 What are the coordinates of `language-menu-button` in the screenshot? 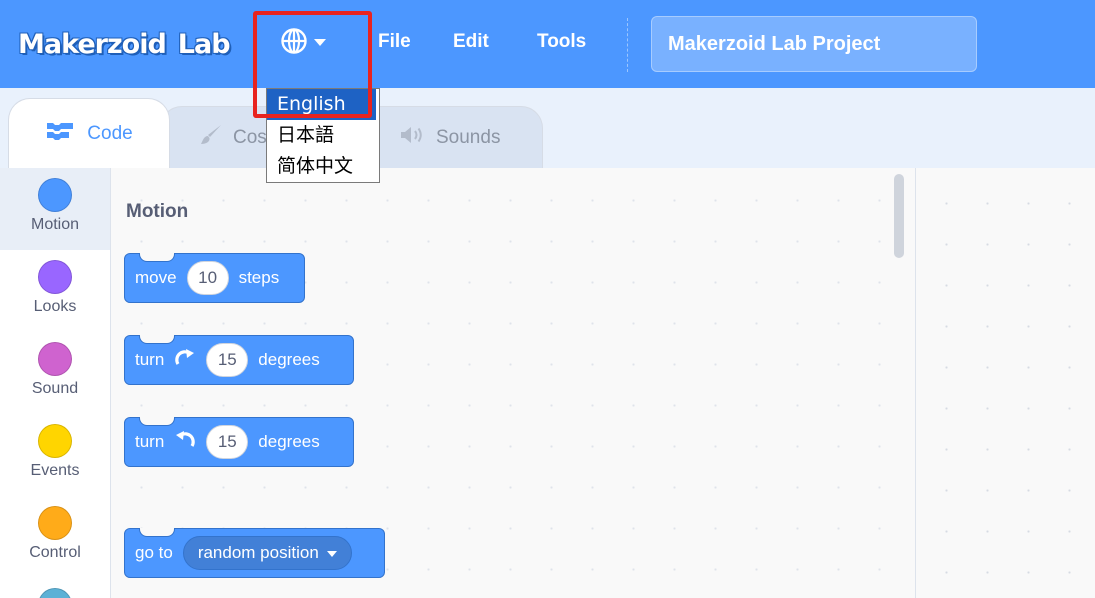 It's located at (312, 43).